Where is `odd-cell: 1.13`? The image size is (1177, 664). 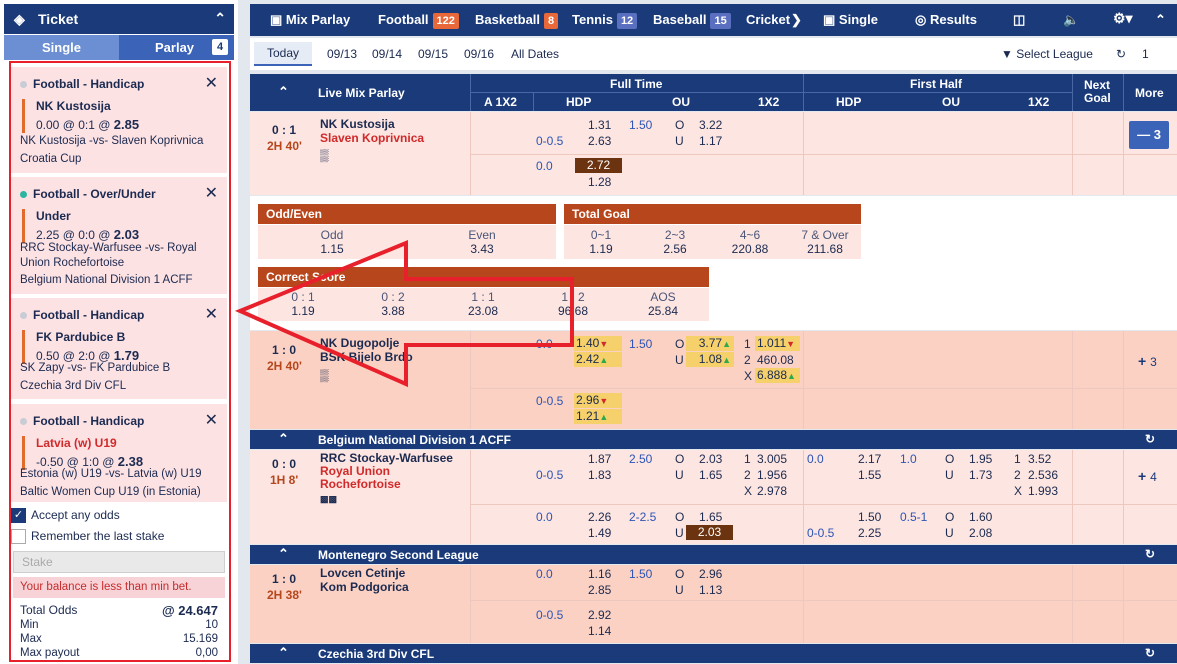
odd-cell: 1.13 is located at coordinates (710, 590).